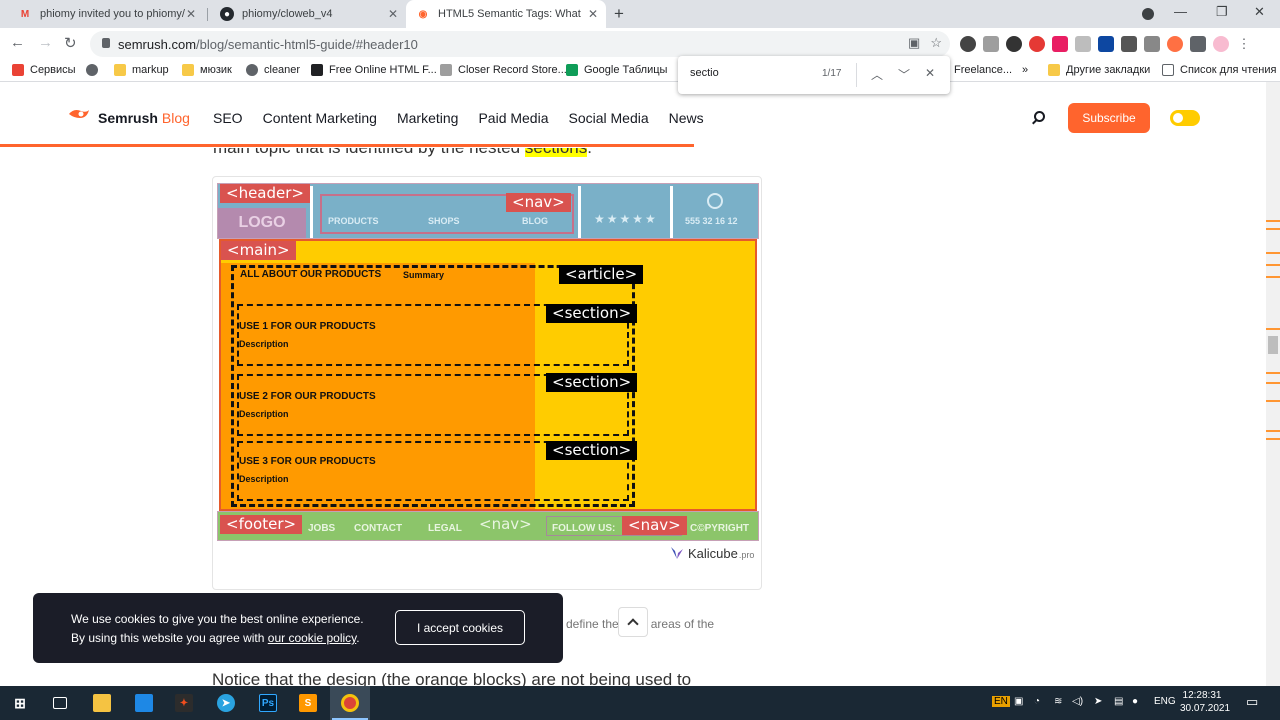 This screenshot has height=720, width=1280. What do you see at coordinates (460, 627) in the screenshot?
I see `accept-cookies-button: I accept cookies` at bounding box center [460, 627].